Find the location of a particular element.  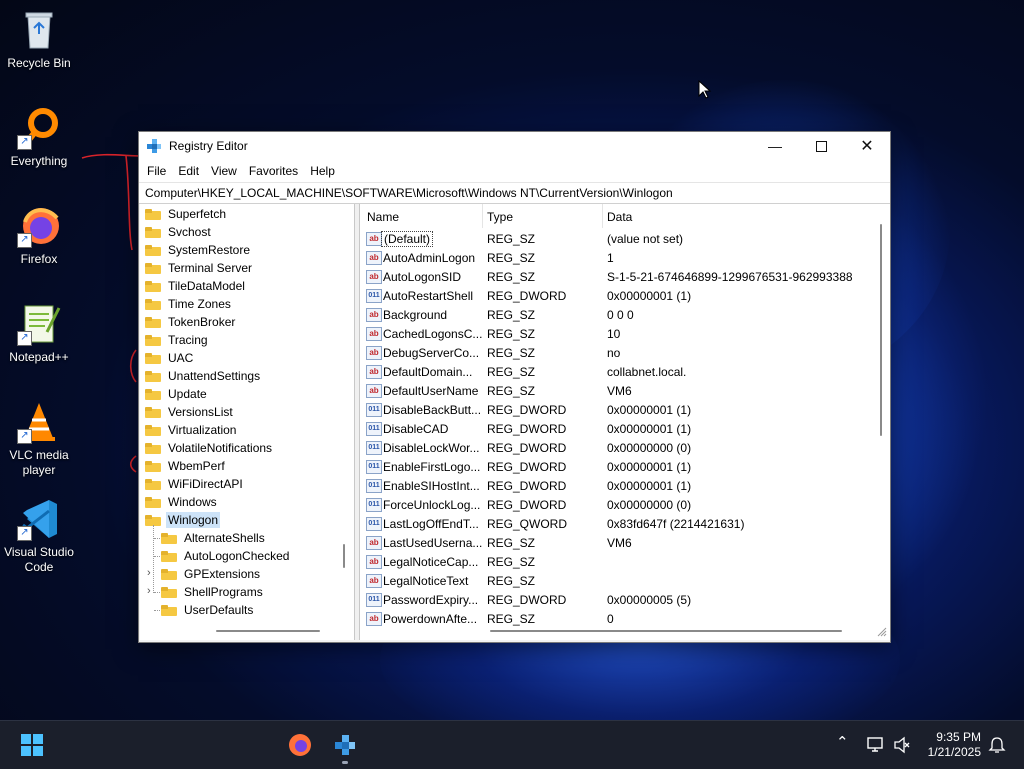

column-header-data: Data is located at coordinates (619, 217).